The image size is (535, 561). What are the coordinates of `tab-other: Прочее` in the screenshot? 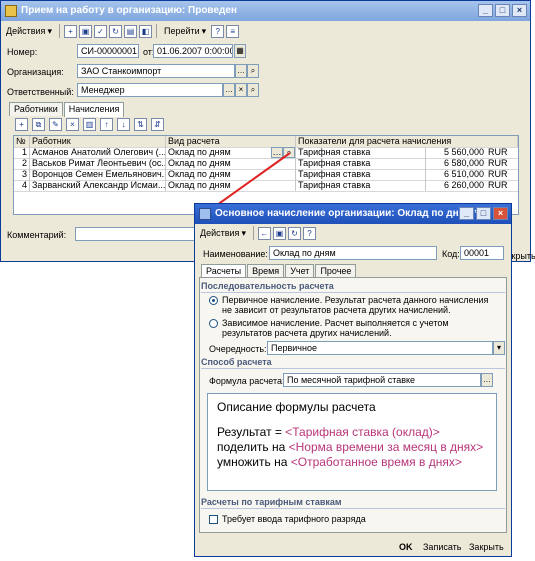 It's located at (336, 271).